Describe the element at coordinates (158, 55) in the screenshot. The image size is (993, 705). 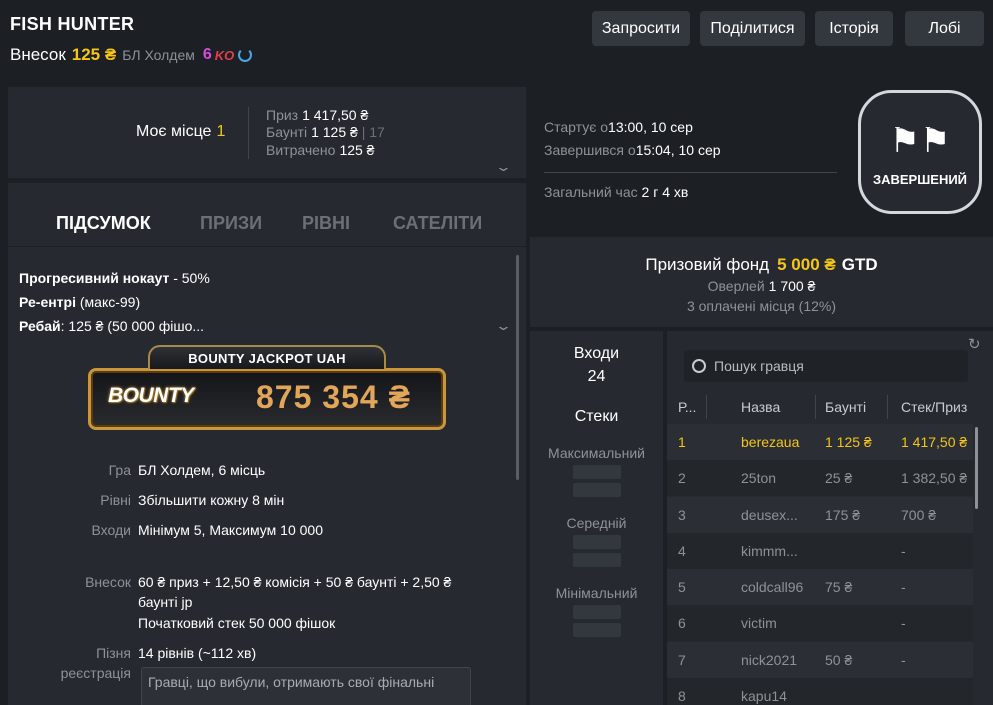
I see `game-type: БЛ Холдем` at that location.